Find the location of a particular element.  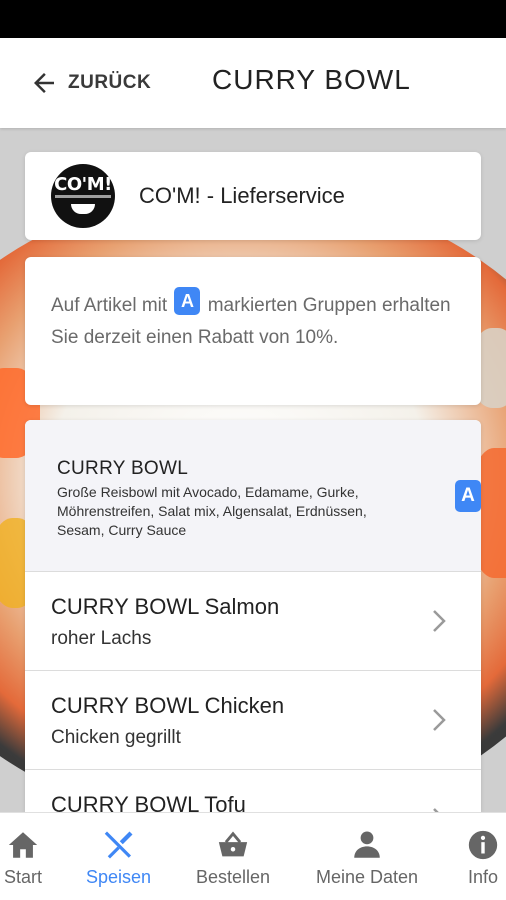

nav-start: Start is located at coordinates (23, 857).